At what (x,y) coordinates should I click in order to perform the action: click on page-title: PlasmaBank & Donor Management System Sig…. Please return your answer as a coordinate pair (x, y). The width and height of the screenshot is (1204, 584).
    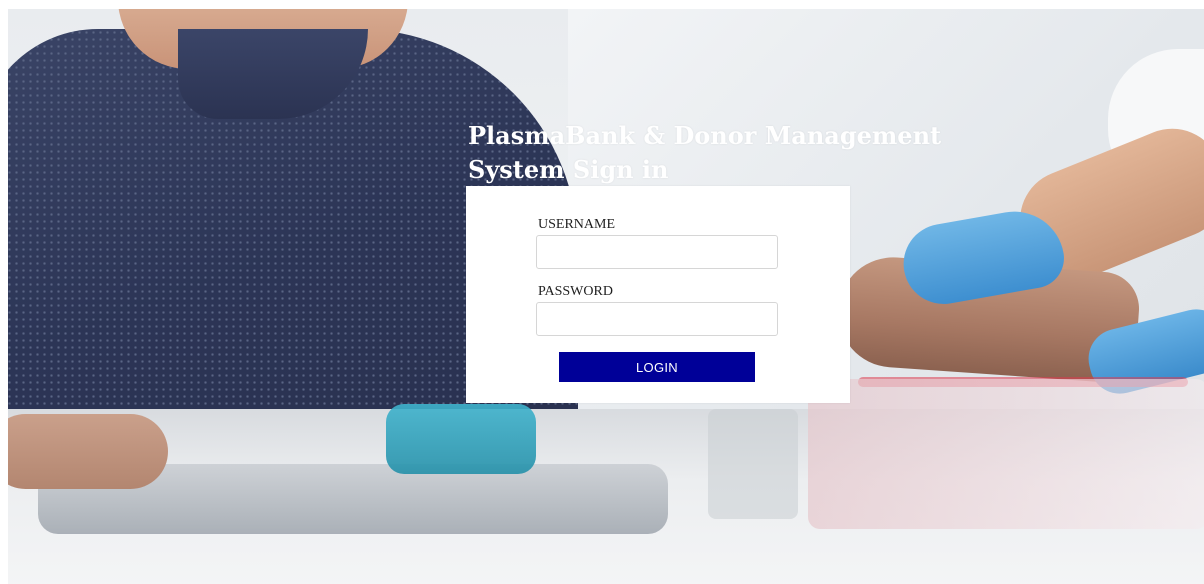
    Looking at the image, I should click on (728, 153).